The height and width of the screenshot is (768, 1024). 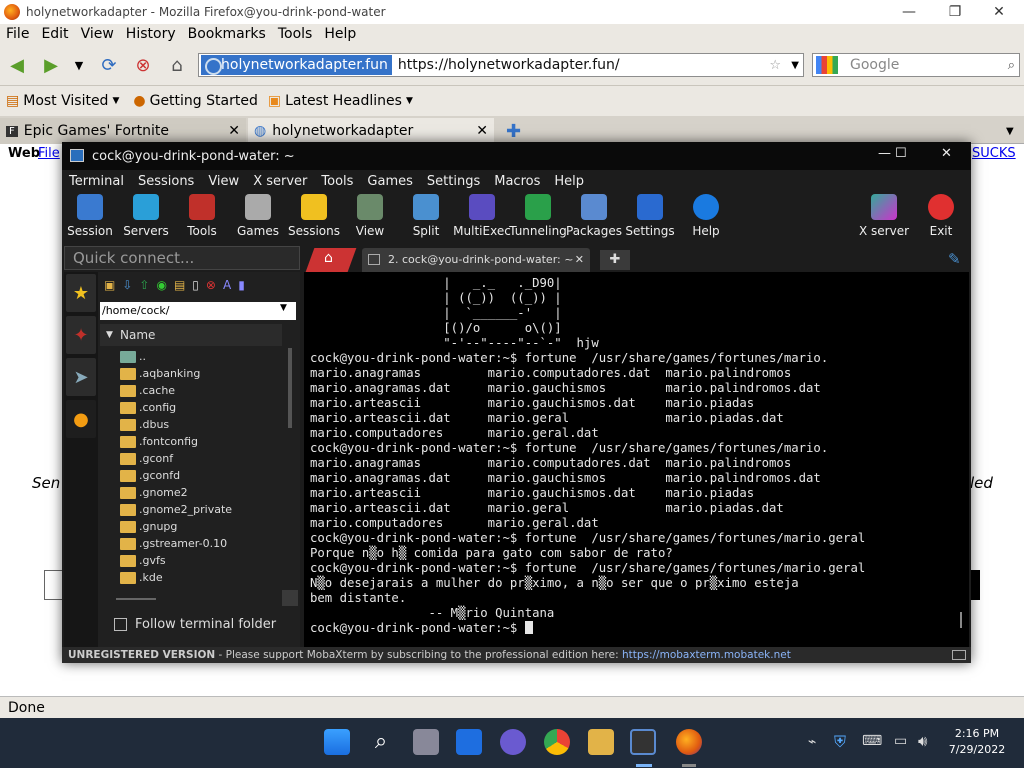 I want to click on file-row: .gconf, so click(x=146, y=458).